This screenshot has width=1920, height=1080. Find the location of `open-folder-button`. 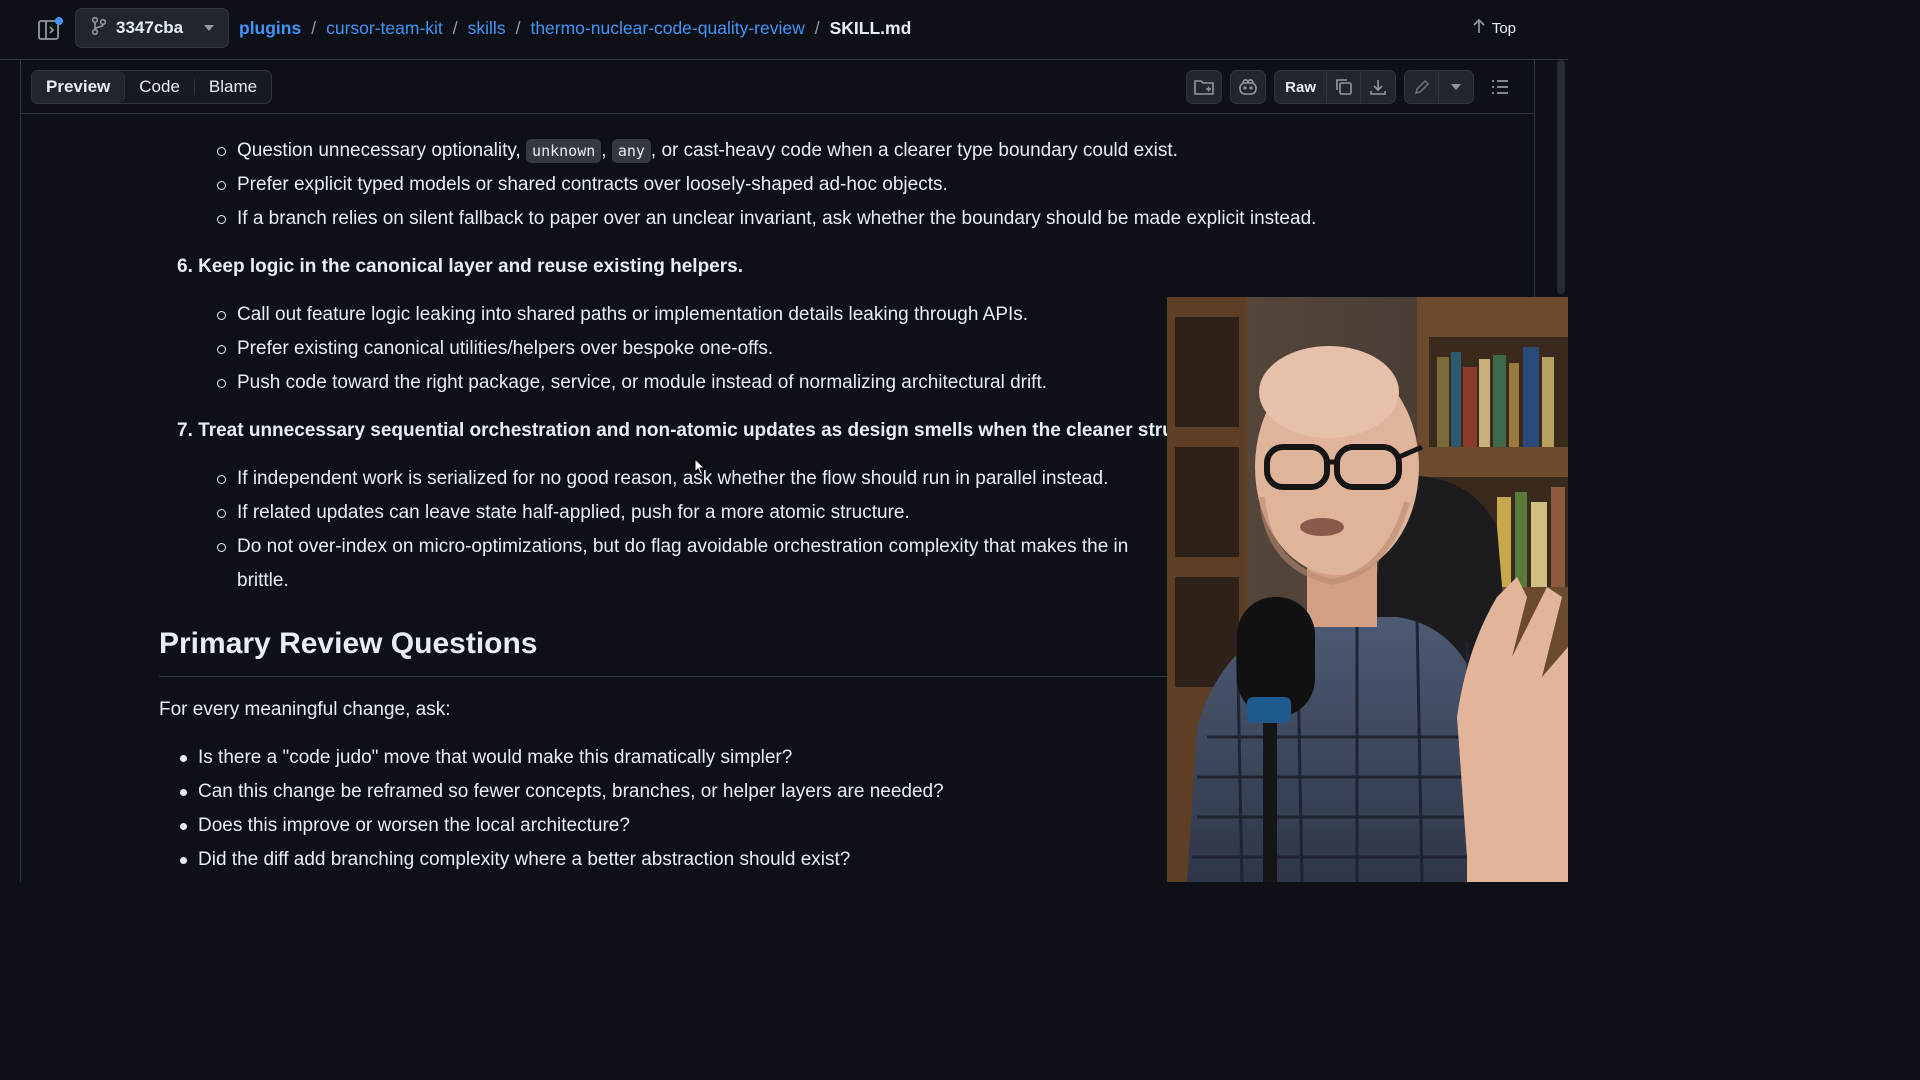

open-folder-button is located at coordinates (1204, 87).